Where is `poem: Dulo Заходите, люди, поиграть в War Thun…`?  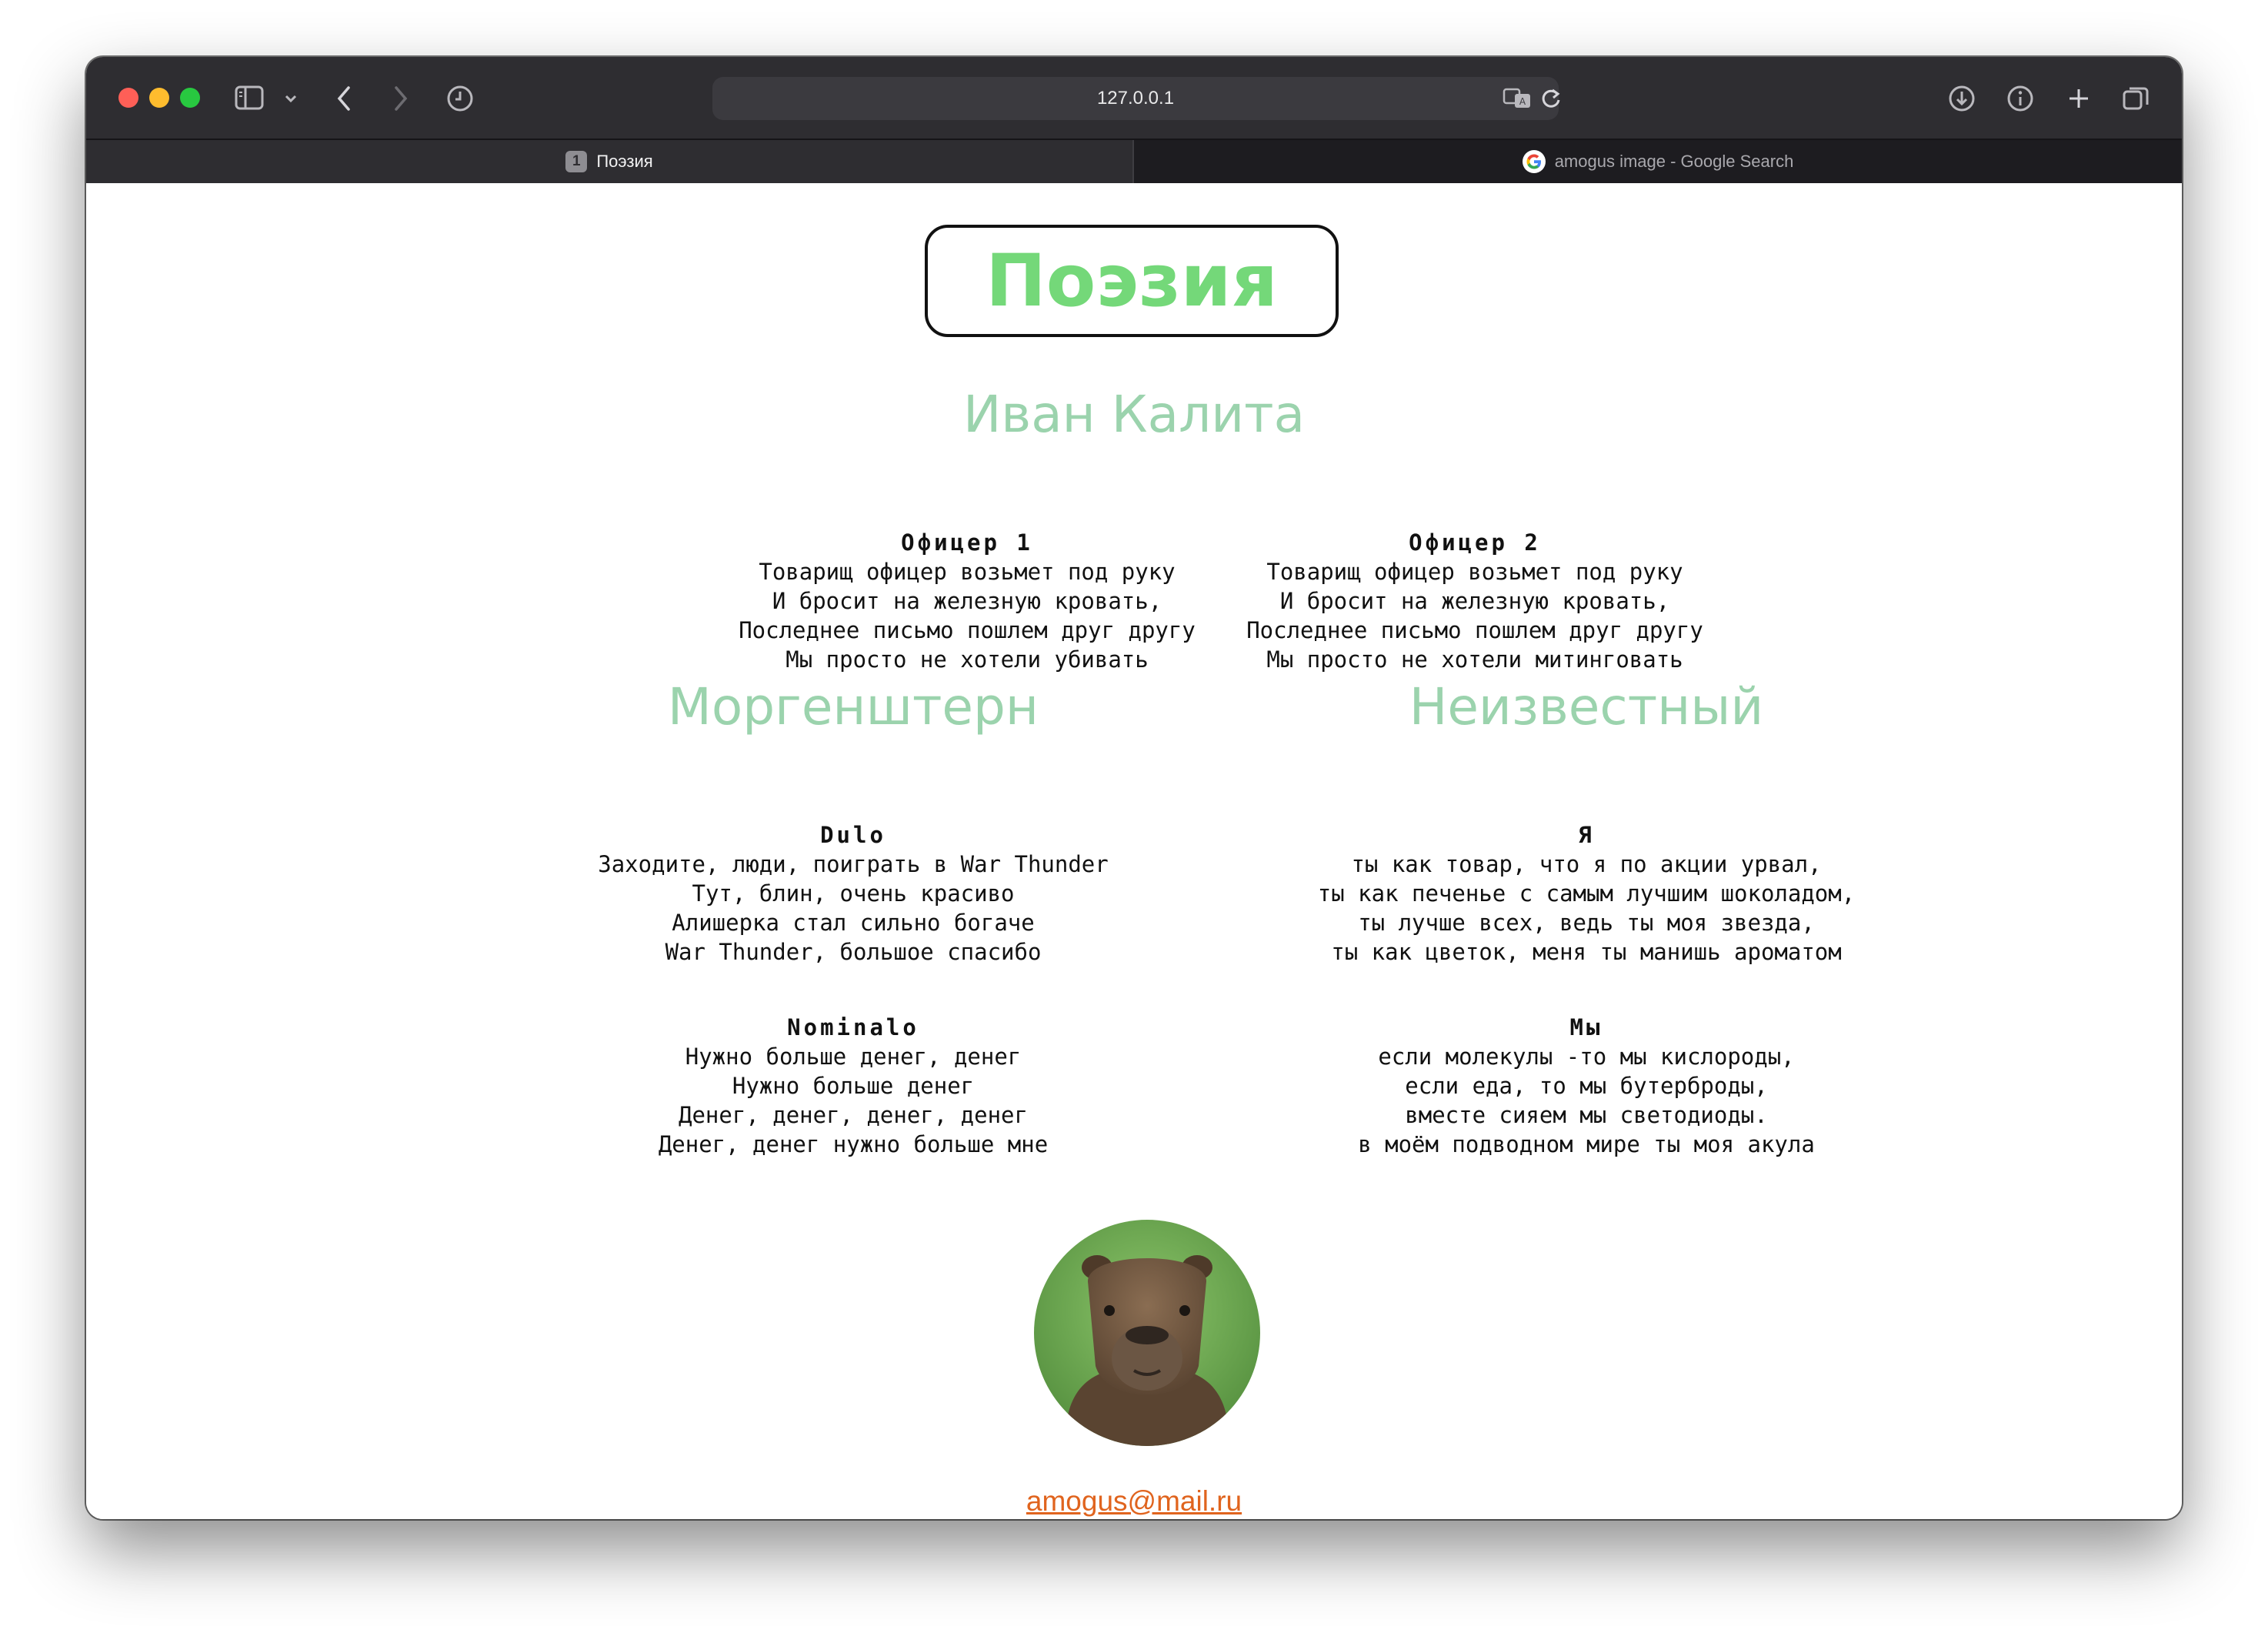
poem: Dulo Заходите, люди, поиграть в War Thun… is located at coordinates (853, 893).